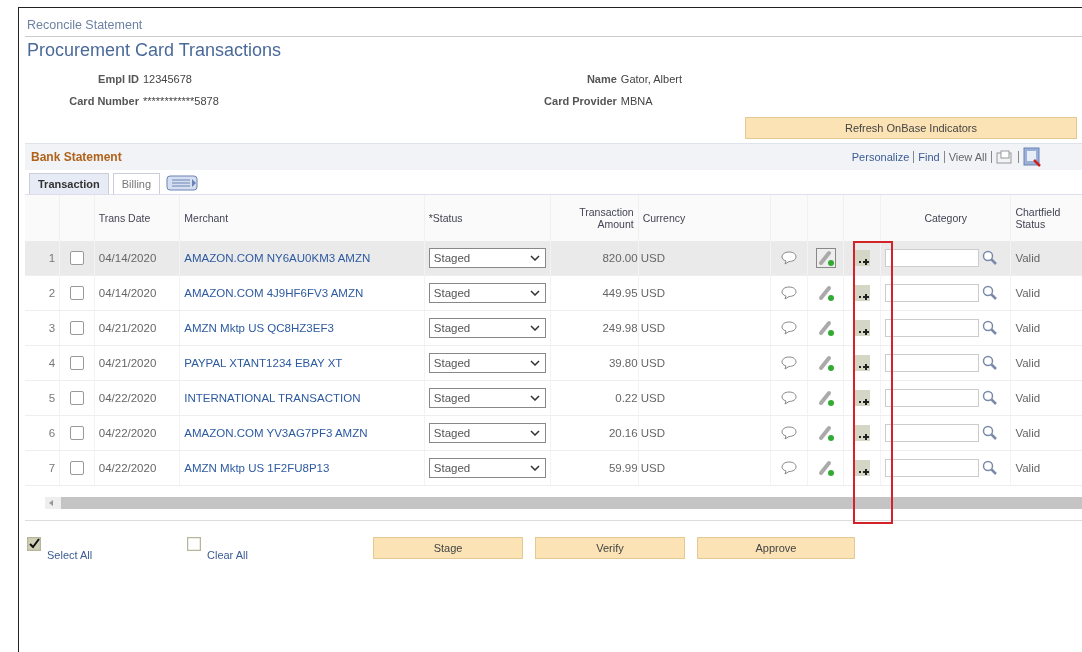  What do you see at coordinates (263, 363) in the screenshot?
I see `merchant-link: PAYPAL XTANT1234 EBAY XT` at bounding box center [263, 363].